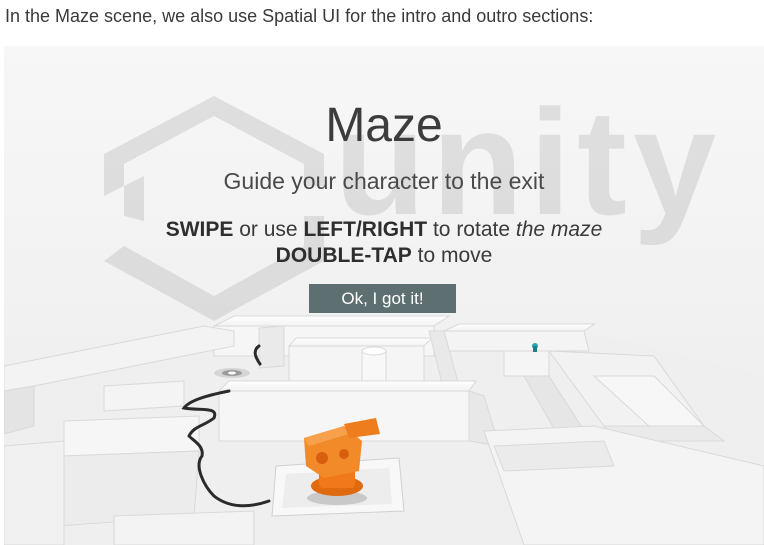  I want to click on dialog-title: Maze, so click(384, 125).